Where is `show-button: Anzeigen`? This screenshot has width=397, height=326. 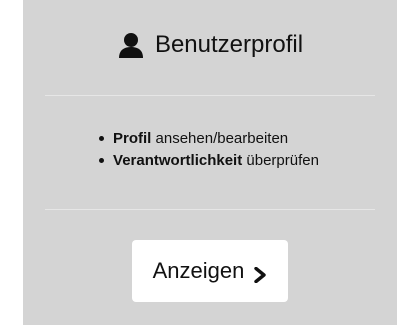 show-button: Anzeigen is located at coordinates (210, 271).